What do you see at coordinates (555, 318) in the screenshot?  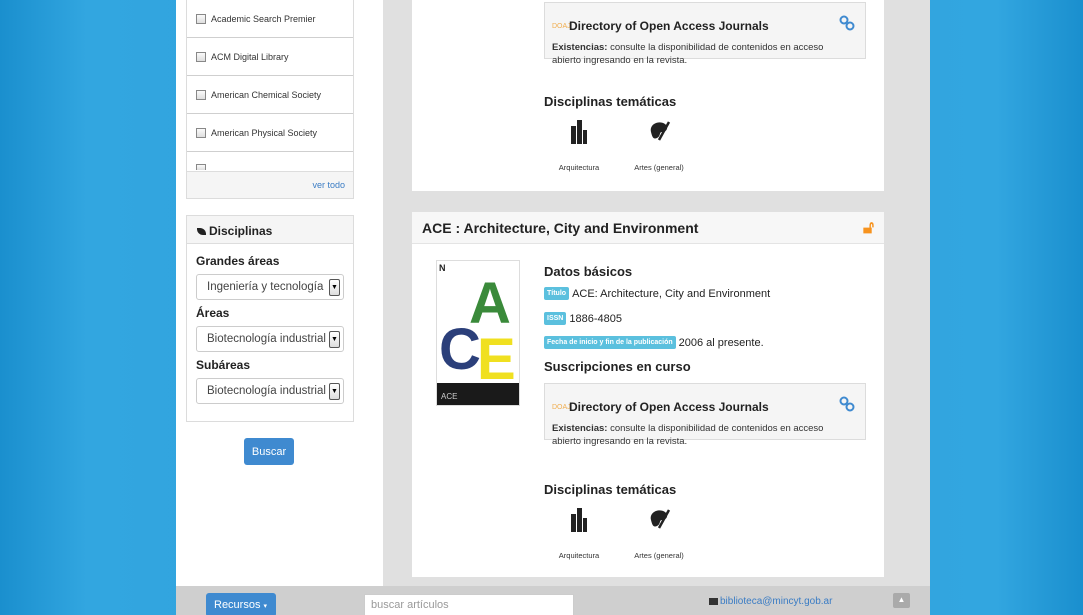 I see `issn-badge: ISSN` at bounding box center [555, 318].